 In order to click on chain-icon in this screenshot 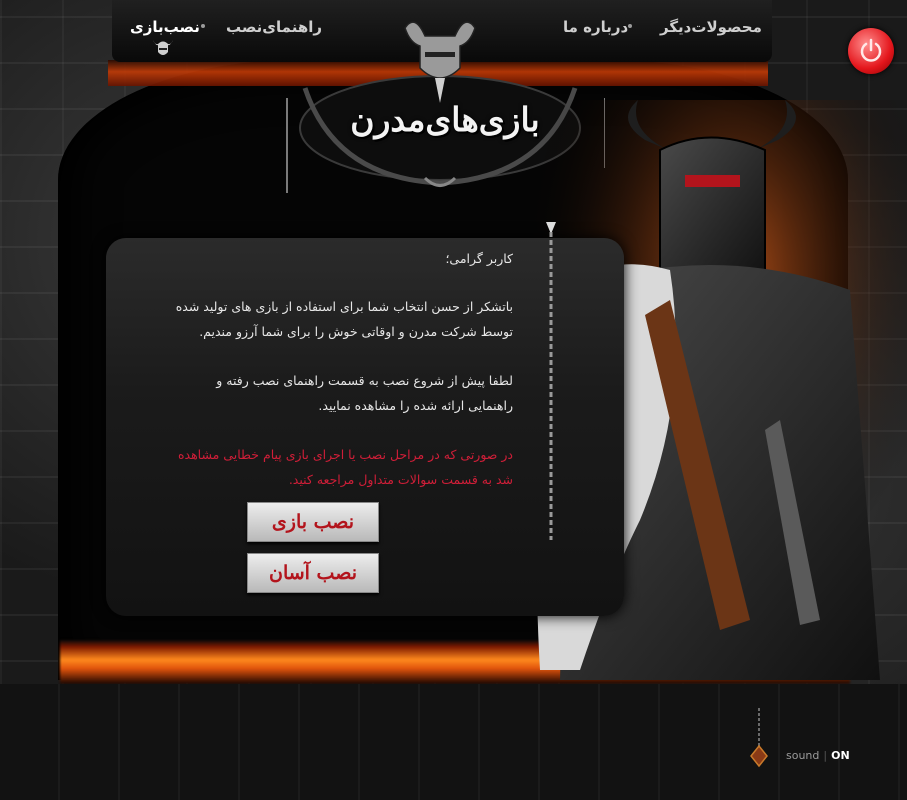, I will do `click(551, 381)`.